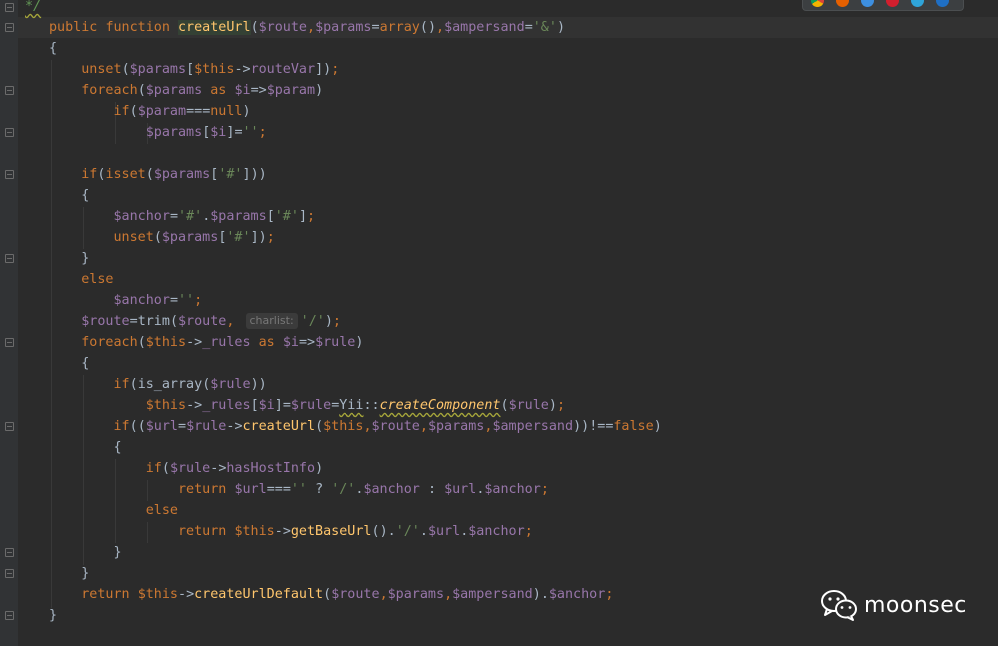  I want to click on editor-gutter, so click(9, 323).